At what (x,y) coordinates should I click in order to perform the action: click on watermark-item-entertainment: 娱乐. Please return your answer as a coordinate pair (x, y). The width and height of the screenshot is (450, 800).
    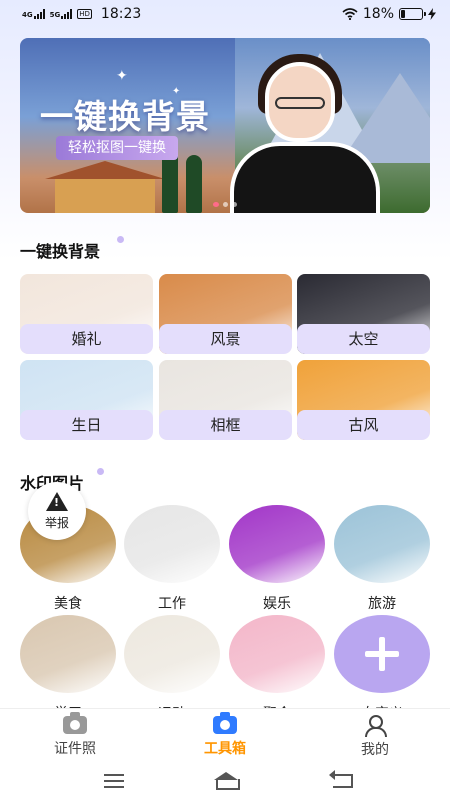
    Looking at the image, I should click on (277, 559).